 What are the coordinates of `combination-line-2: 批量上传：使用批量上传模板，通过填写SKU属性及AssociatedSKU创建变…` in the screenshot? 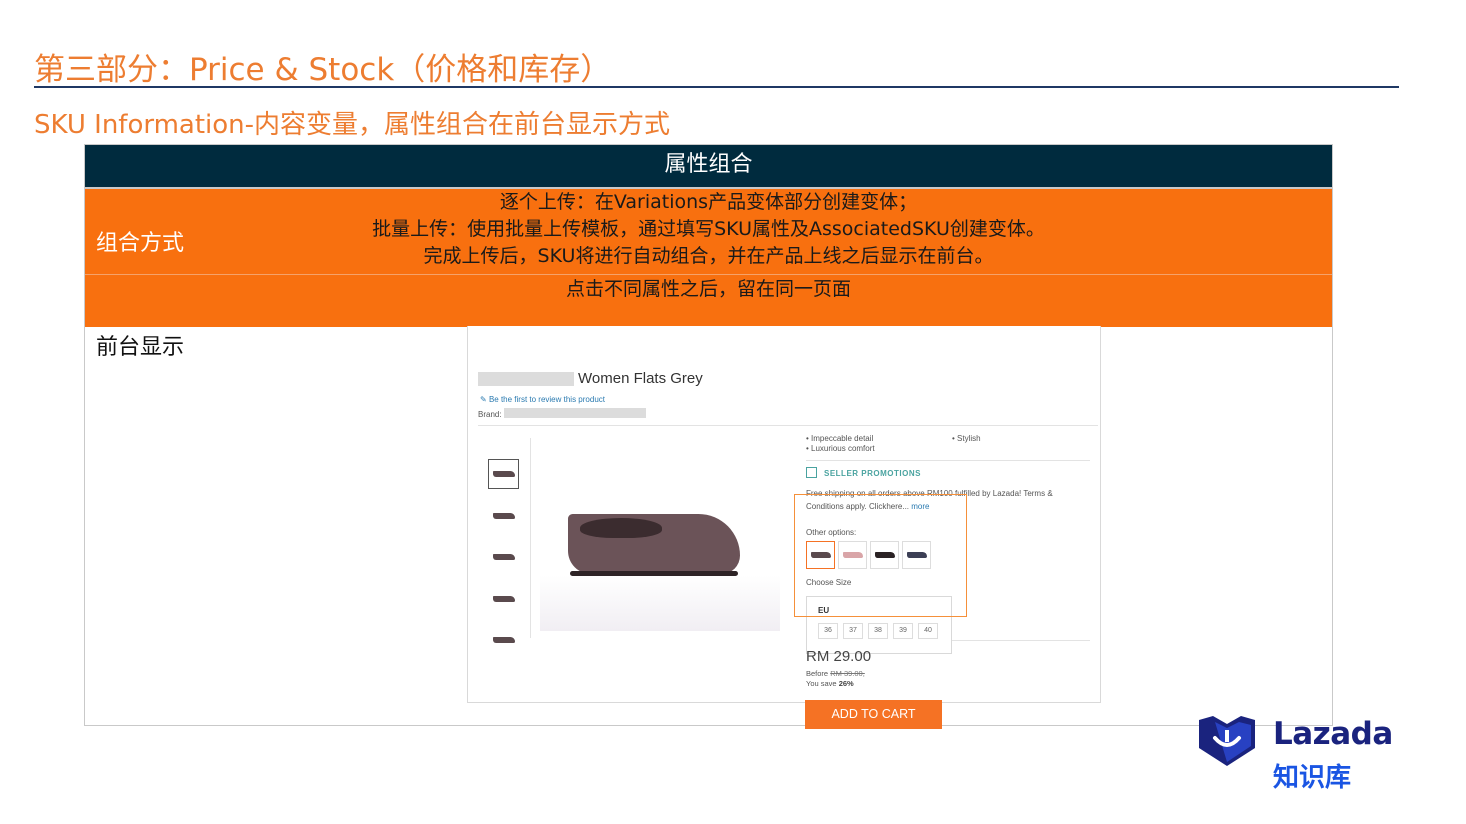 It's located at (708, 229).